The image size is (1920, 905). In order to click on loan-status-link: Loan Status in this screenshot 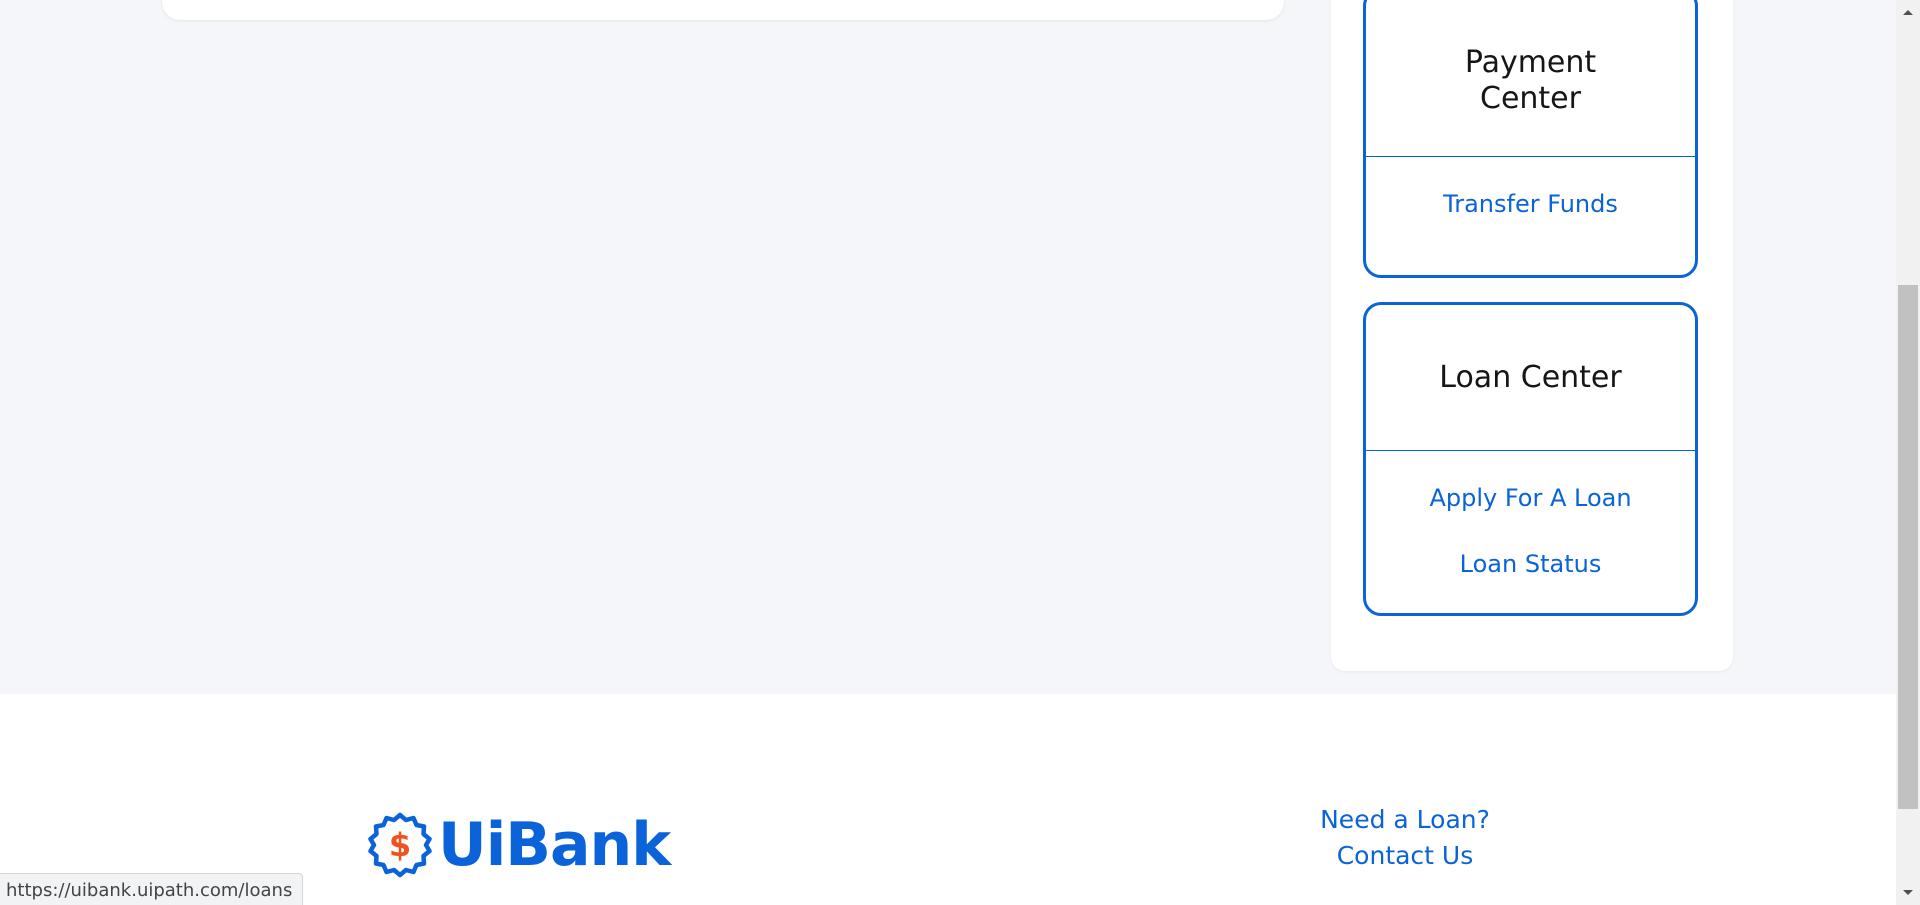, I will do `click(1531, 564)`.